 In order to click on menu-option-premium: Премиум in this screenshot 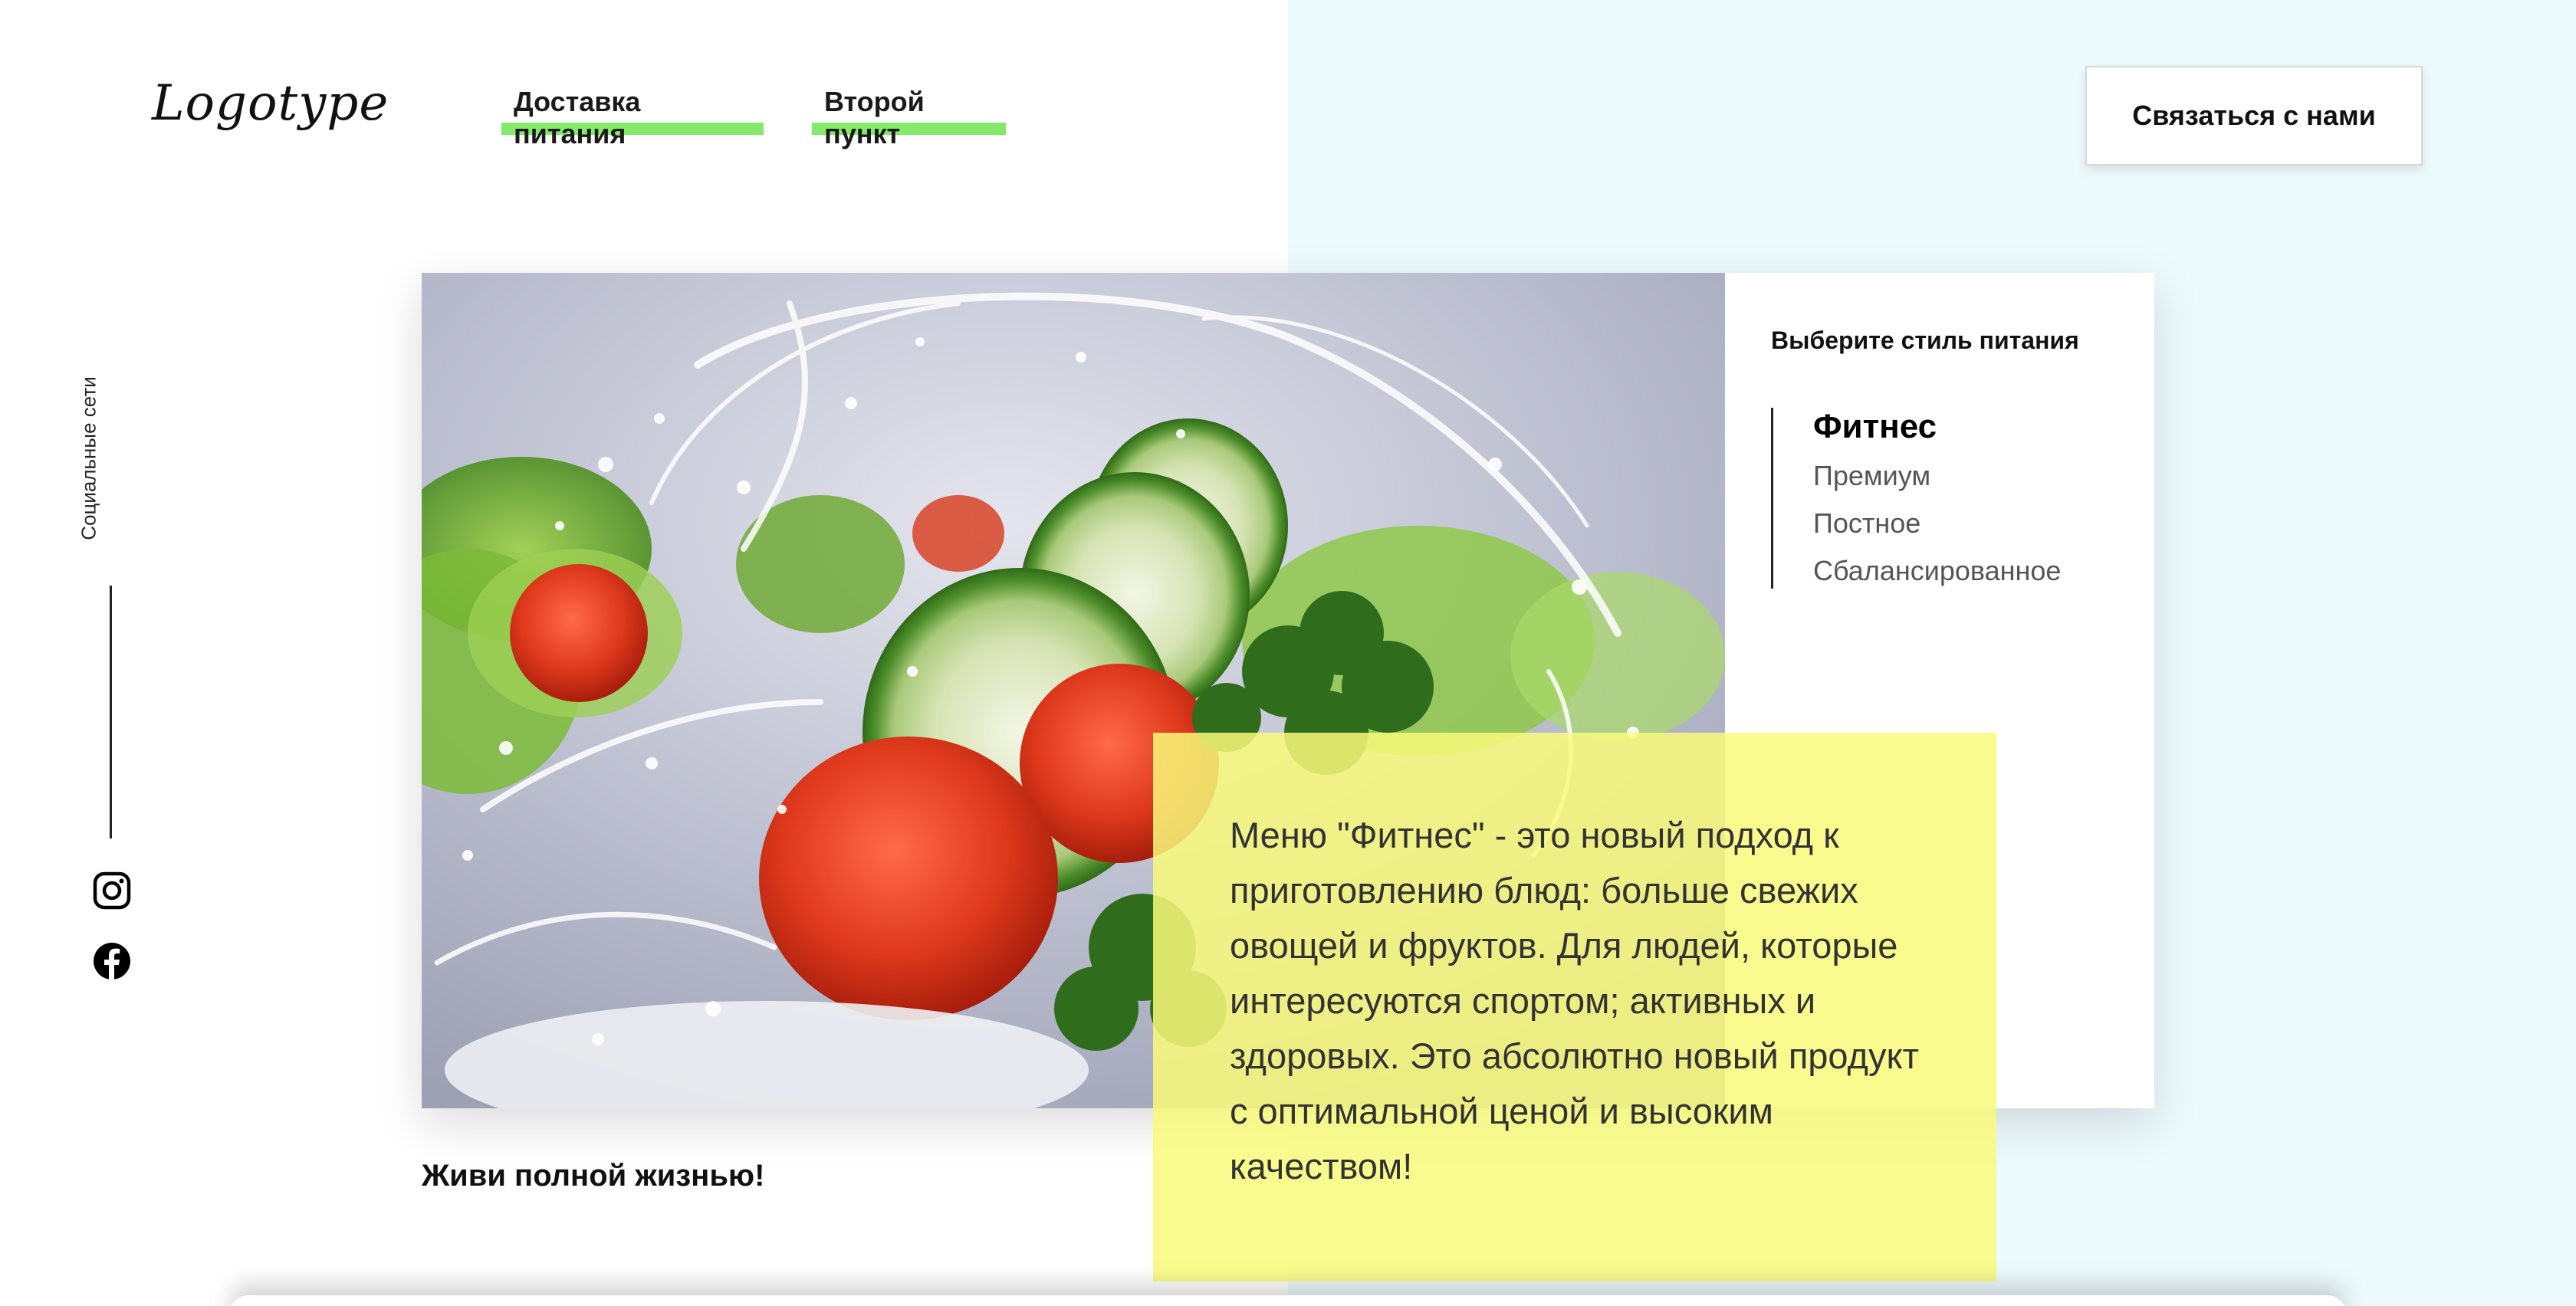, I will do `click(1937, 476)`.